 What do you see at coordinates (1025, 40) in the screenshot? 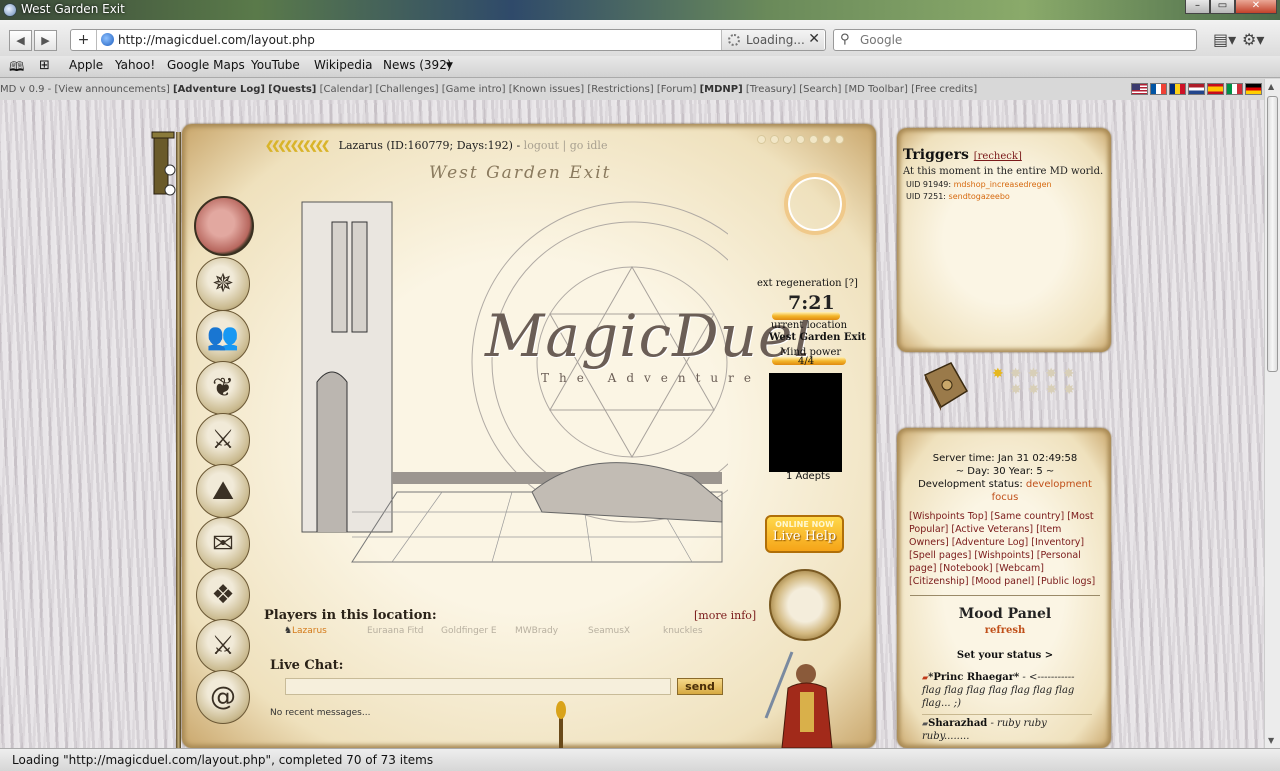
I see `search-input` at bounding box center [1025, 40].